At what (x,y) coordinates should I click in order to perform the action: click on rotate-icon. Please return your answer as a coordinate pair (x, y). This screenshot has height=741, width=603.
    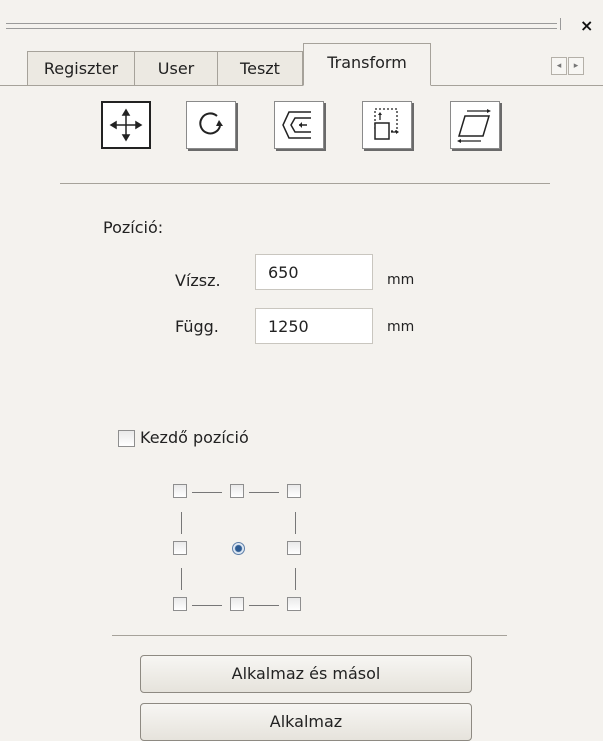
    Looking at the image, I should click on (211, 123).